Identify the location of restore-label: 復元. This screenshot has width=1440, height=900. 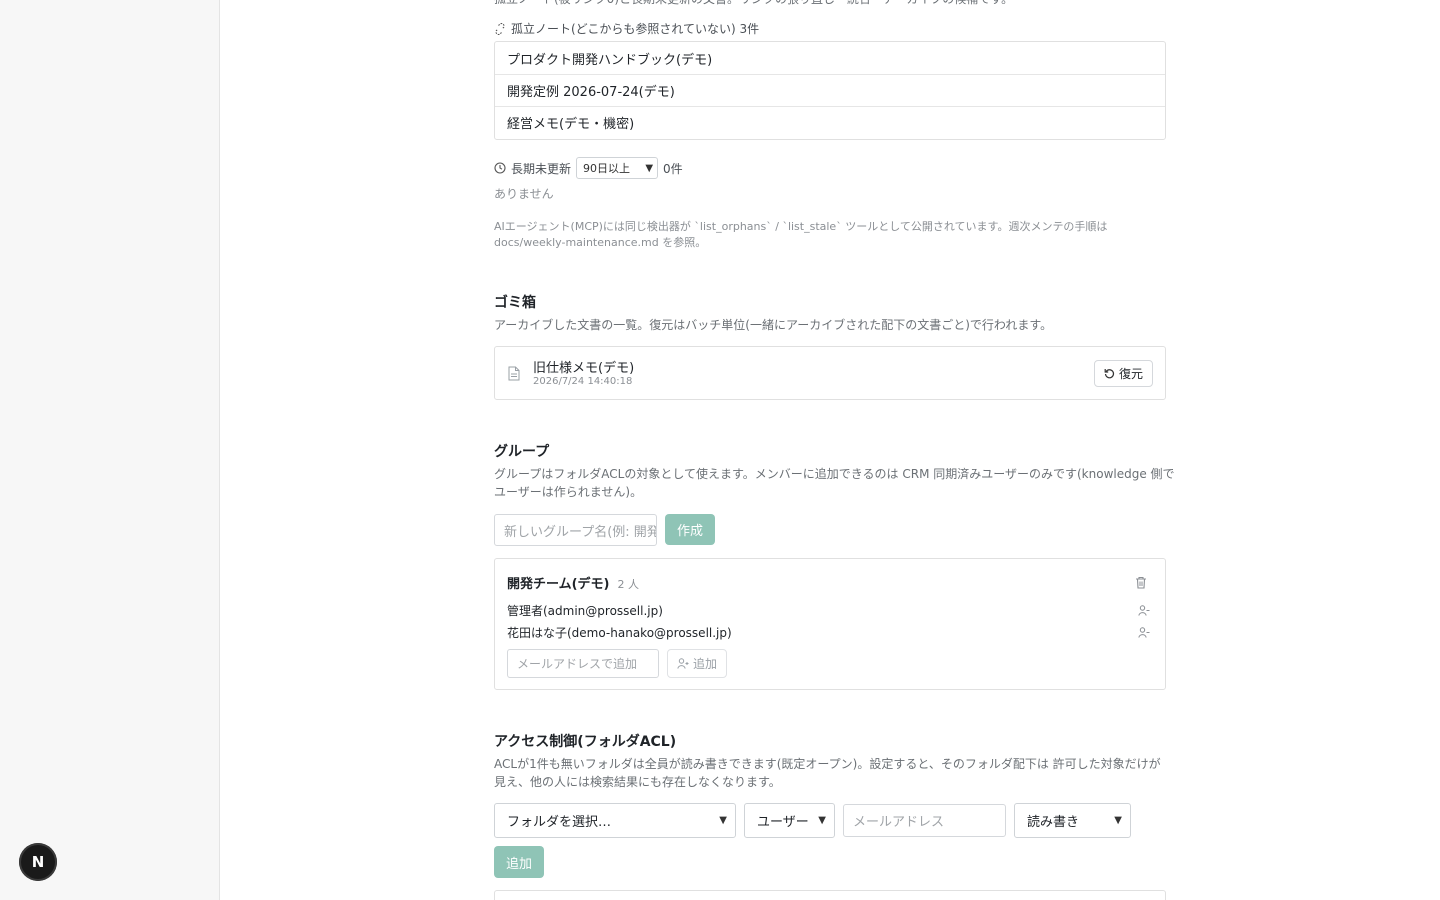
(1130, 374).